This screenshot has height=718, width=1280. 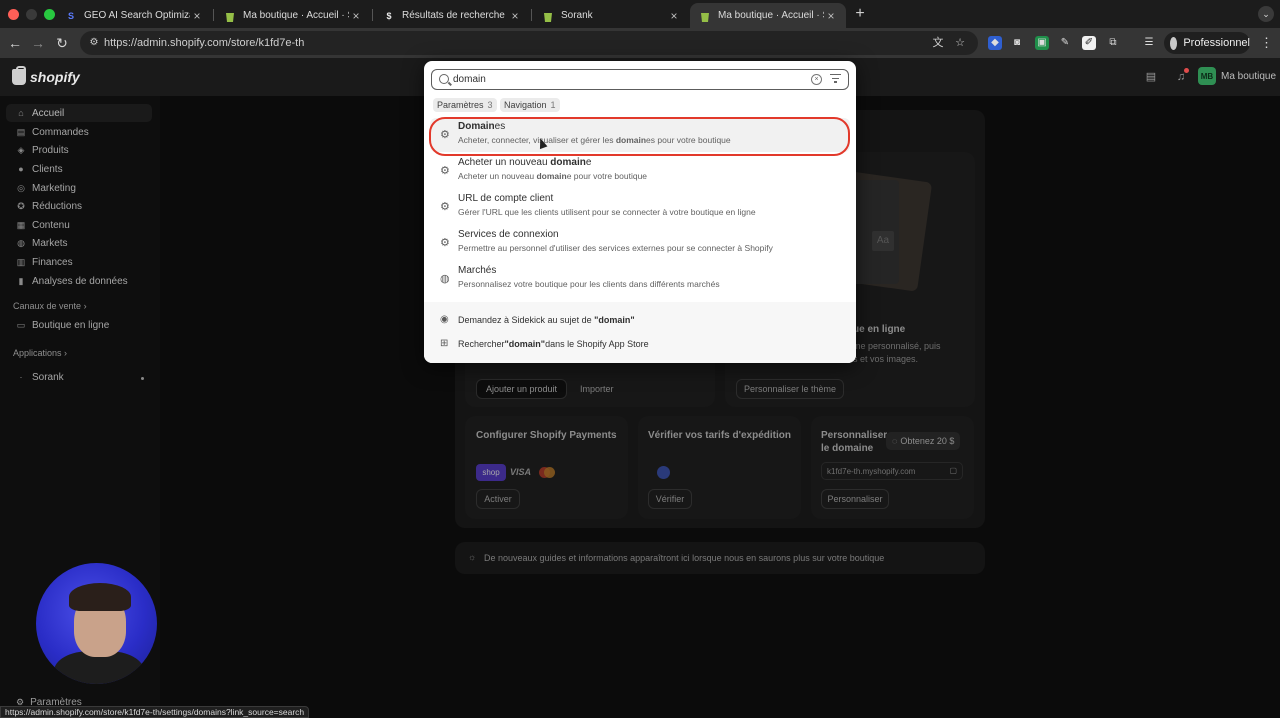 What do you see at coordinates (1042, 43) in the screenshot?
I see `extension-badge-icon: ▣` at bounding box center [1042, 43].